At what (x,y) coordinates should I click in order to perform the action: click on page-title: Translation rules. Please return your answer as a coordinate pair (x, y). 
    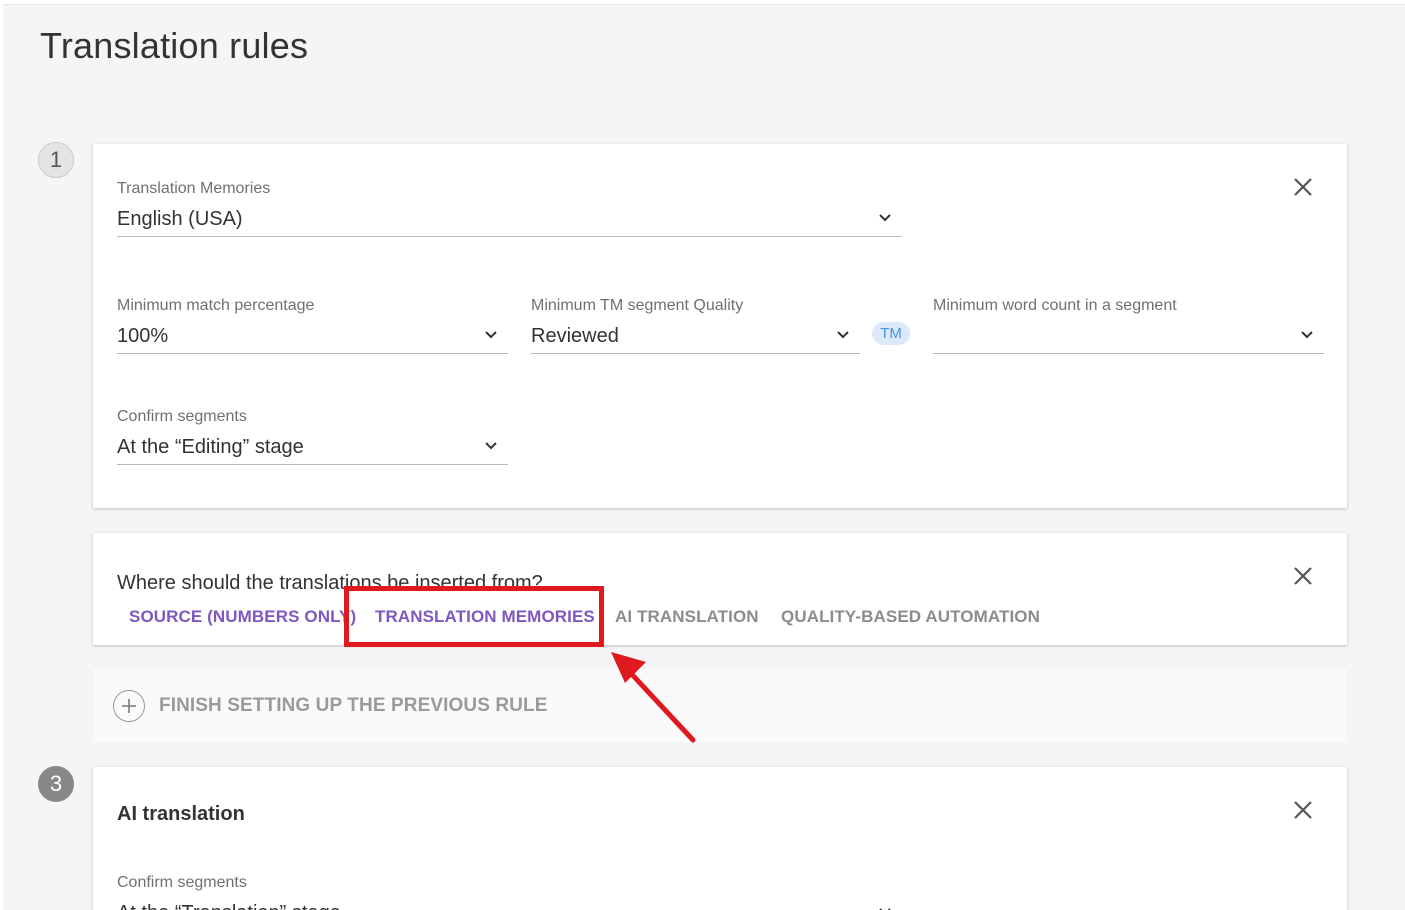
    Looking at the image, I should click on (174, 45).